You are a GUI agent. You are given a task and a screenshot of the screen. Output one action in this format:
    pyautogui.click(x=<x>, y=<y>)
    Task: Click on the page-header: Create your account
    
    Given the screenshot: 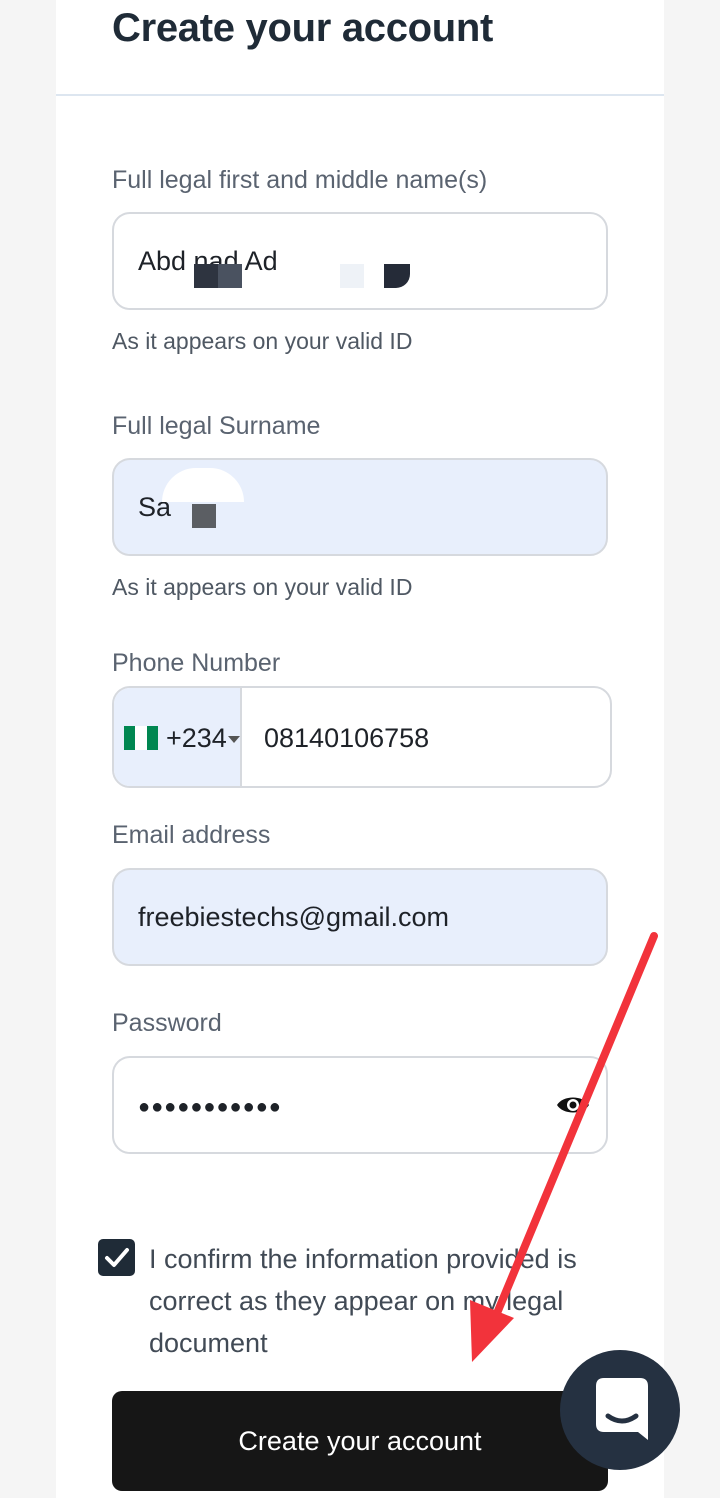 What is the action you would take?
    pyautogui.click(x=360, y=48)
    